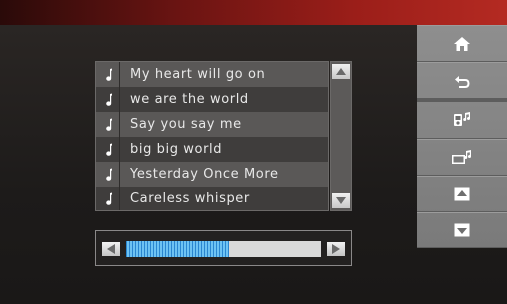  What do you see at coordinates (178, 249) in the screenshot?
I see `progress-fill` at bounding box center [178, 249].